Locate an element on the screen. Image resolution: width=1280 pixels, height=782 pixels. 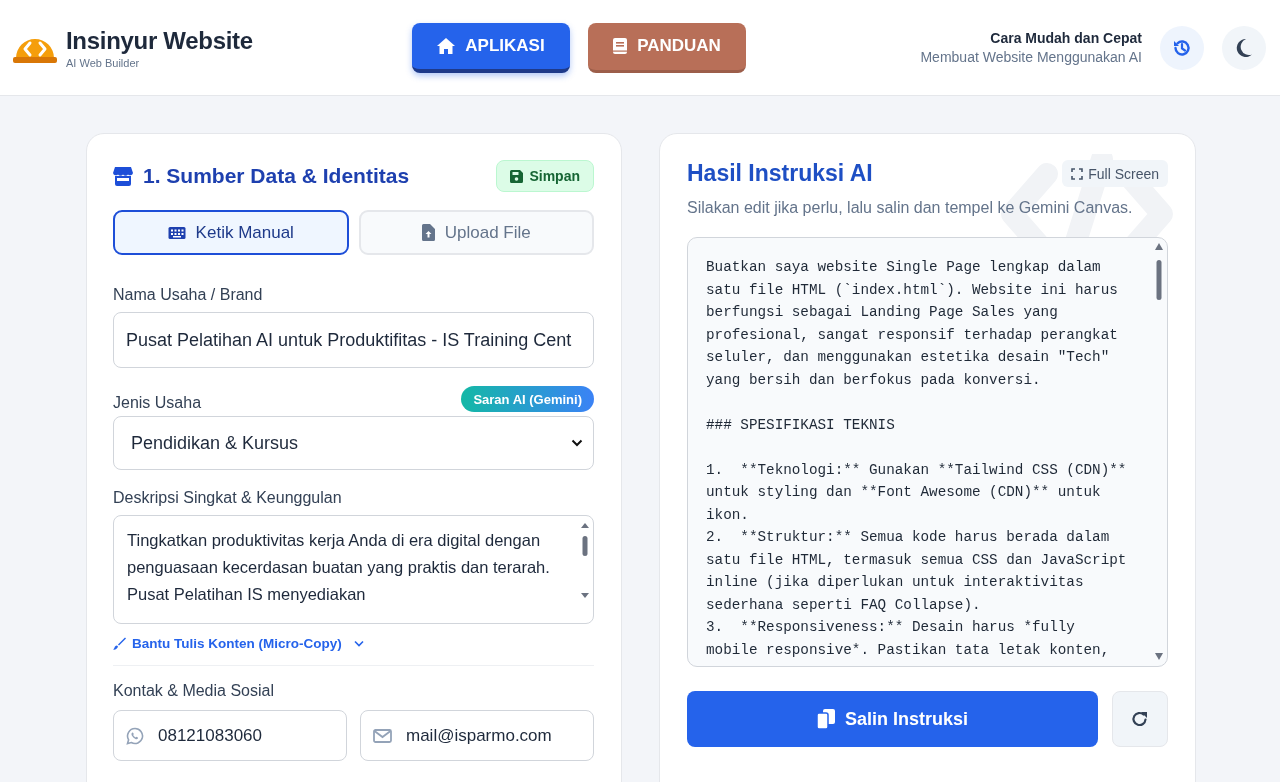
nav-tab: APLIKASI is located at coordinates (491, 47).